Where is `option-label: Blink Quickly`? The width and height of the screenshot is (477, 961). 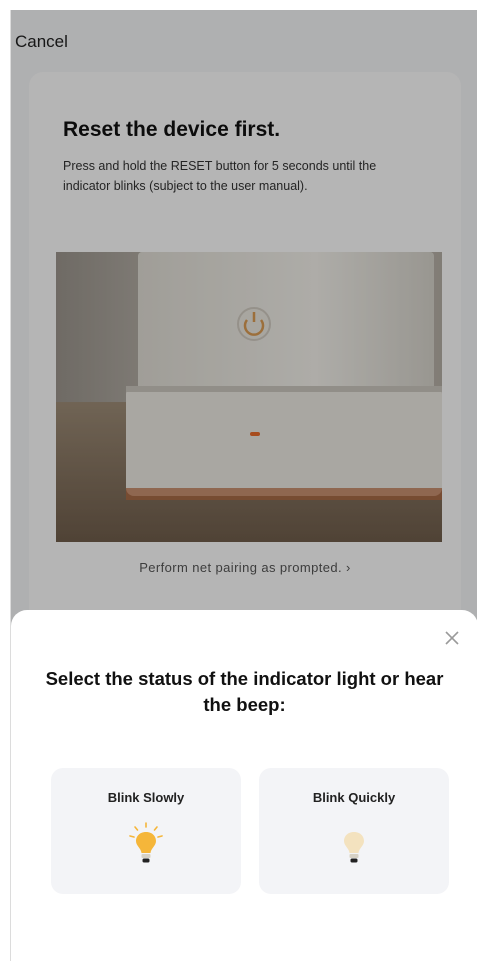 option-label: Blink Quickly is located at coordinates (354, 797).